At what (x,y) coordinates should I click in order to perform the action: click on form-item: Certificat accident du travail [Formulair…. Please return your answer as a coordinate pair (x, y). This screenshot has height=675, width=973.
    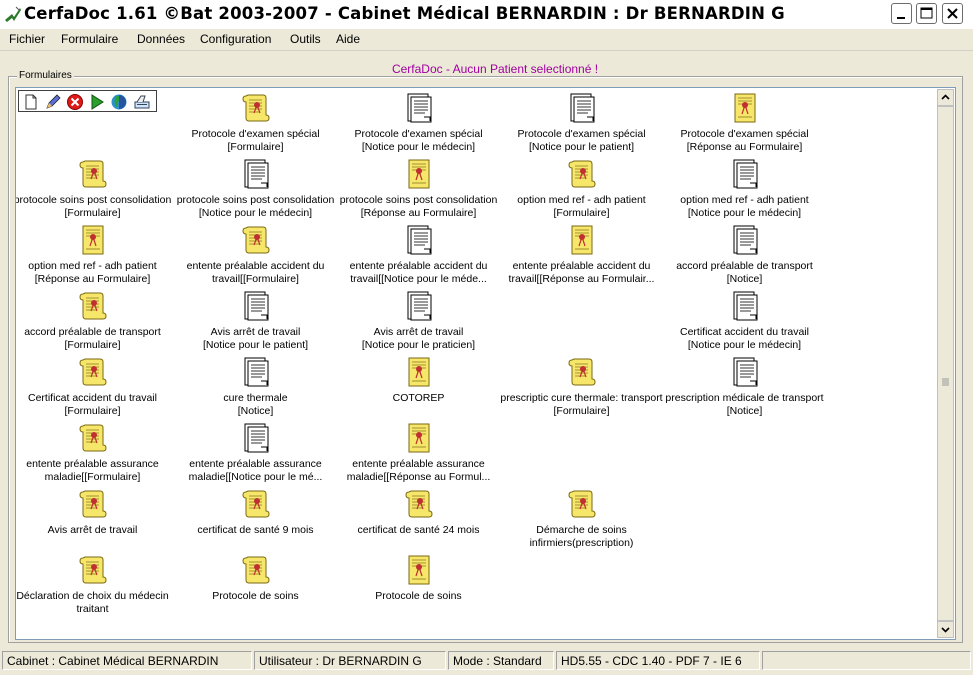
    Looking at the image, I should click on (95, 388).